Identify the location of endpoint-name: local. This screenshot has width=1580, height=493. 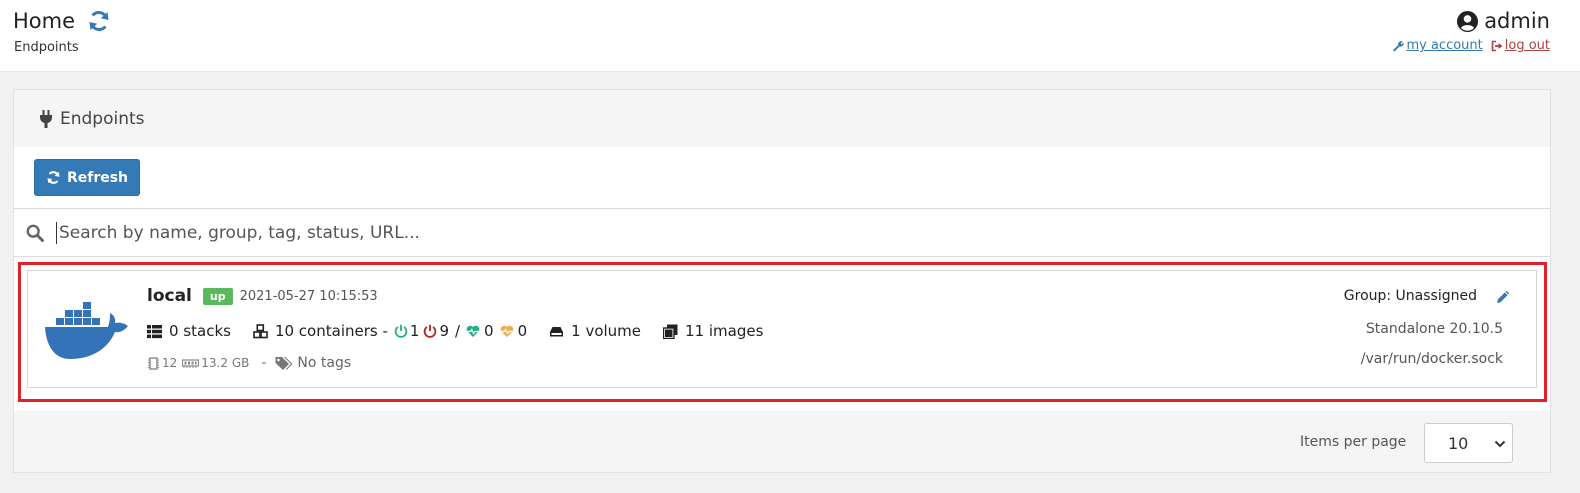
(169, 296).